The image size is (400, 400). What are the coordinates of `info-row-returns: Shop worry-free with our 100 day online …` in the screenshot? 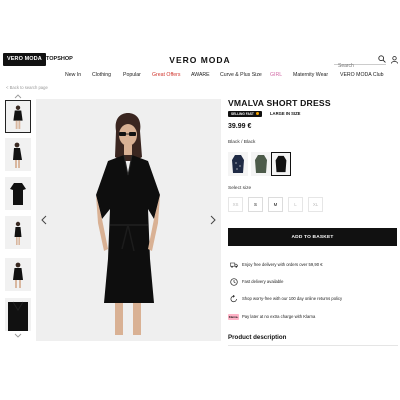 It's located at (313, 299).